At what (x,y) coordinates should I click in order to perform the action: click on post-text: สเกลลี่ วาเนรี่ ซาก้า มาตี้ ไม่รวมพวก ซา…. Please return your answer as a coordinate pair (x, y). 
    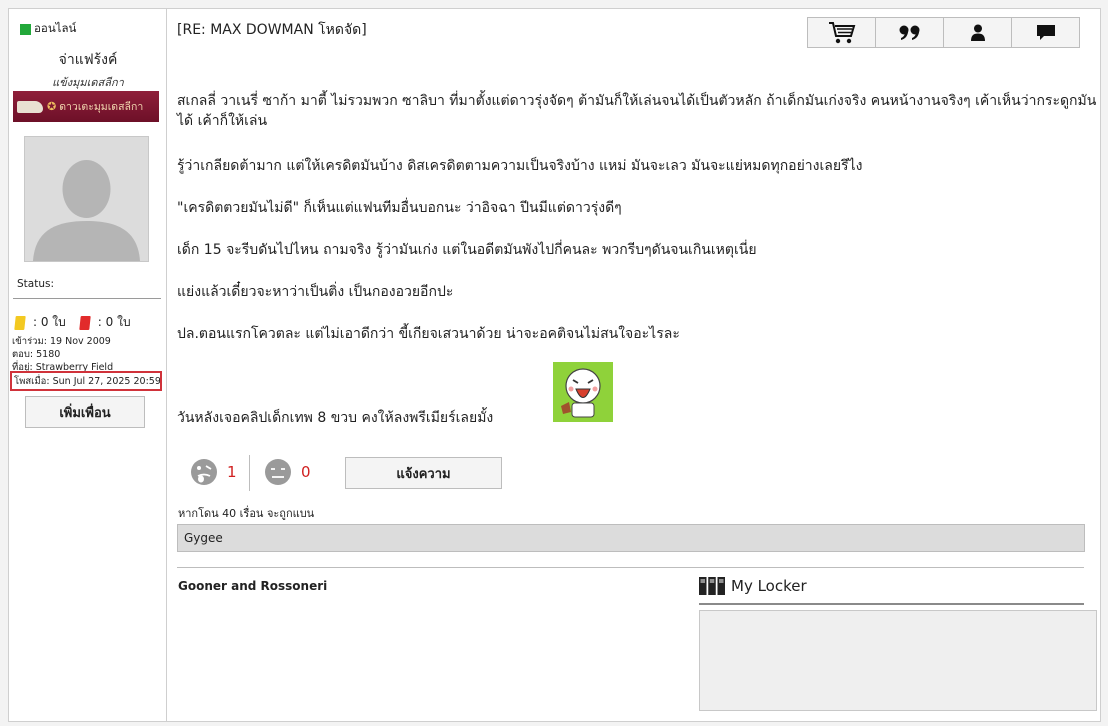
    Looking at the image, I should click on (637, 111).